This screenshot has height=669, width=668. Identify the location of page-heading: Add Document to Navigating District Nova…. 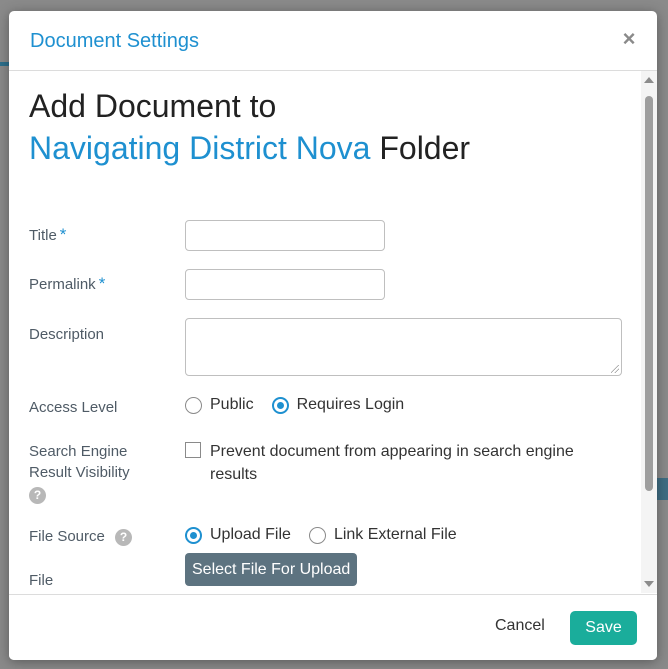
(249, 127).